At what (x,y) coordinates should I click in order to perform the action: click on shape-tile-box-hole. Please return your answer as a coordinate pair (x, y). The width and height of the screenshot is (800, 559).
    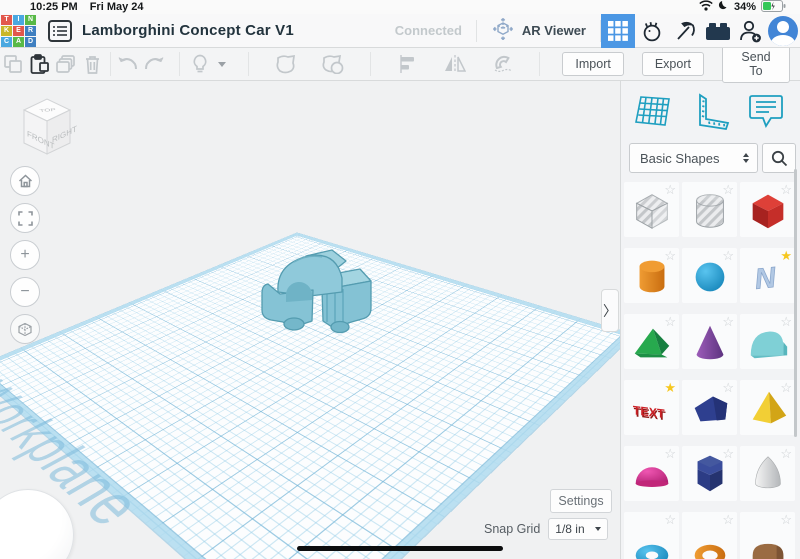
    Looking at the image, I should click on (651, 209).